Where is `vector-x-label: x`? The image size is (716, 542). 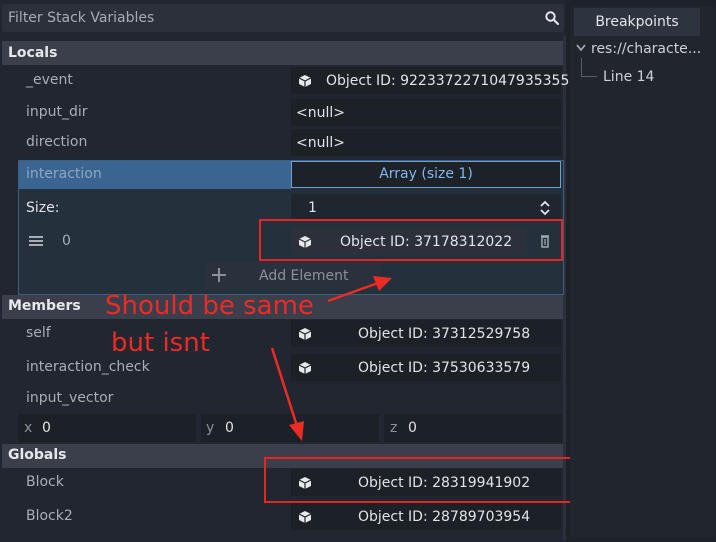 vector-x-label: x is located at coordinates (28, 428).